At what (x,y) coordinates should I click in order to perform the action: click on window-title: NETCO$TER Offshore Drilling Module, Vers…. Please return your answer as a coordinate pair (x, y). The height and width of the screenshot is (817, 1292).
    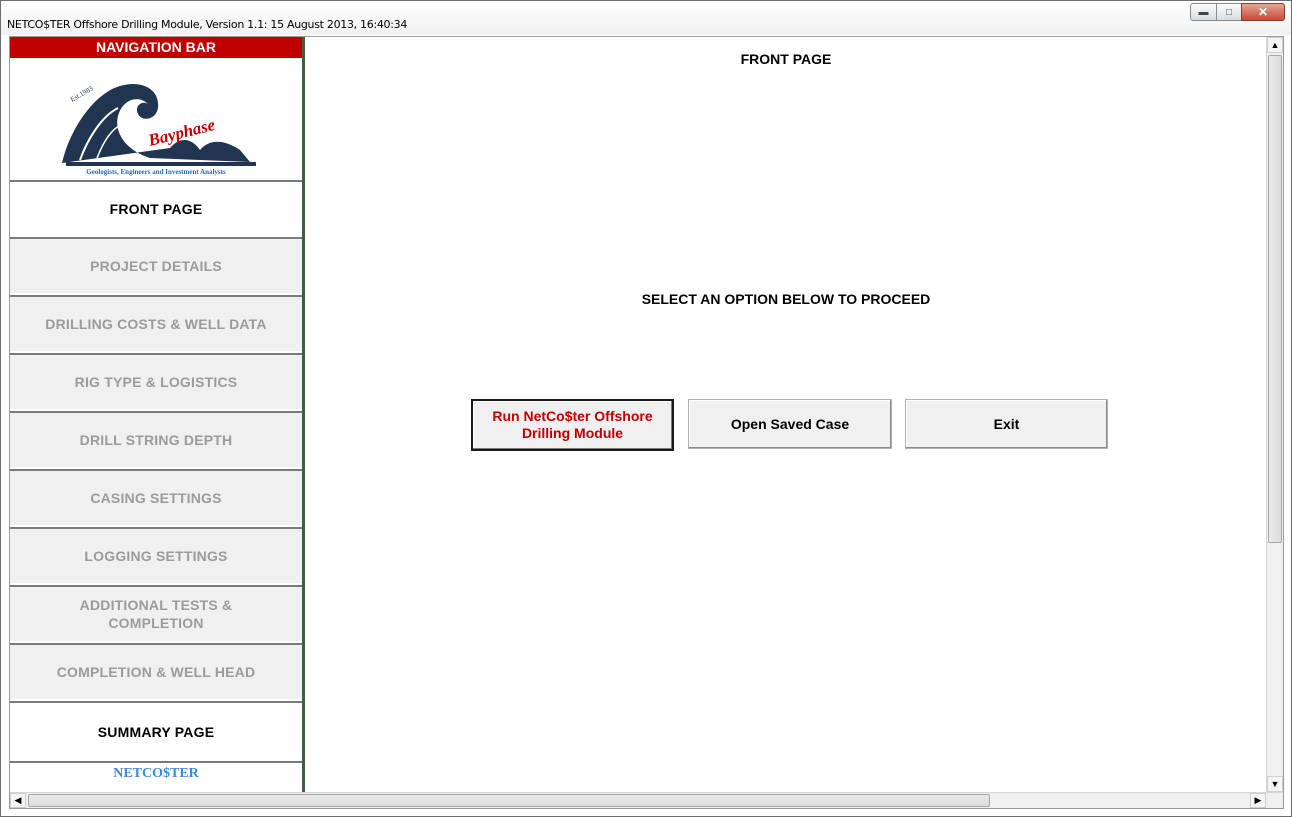
    Looking at the image, I should click on (207, 24).